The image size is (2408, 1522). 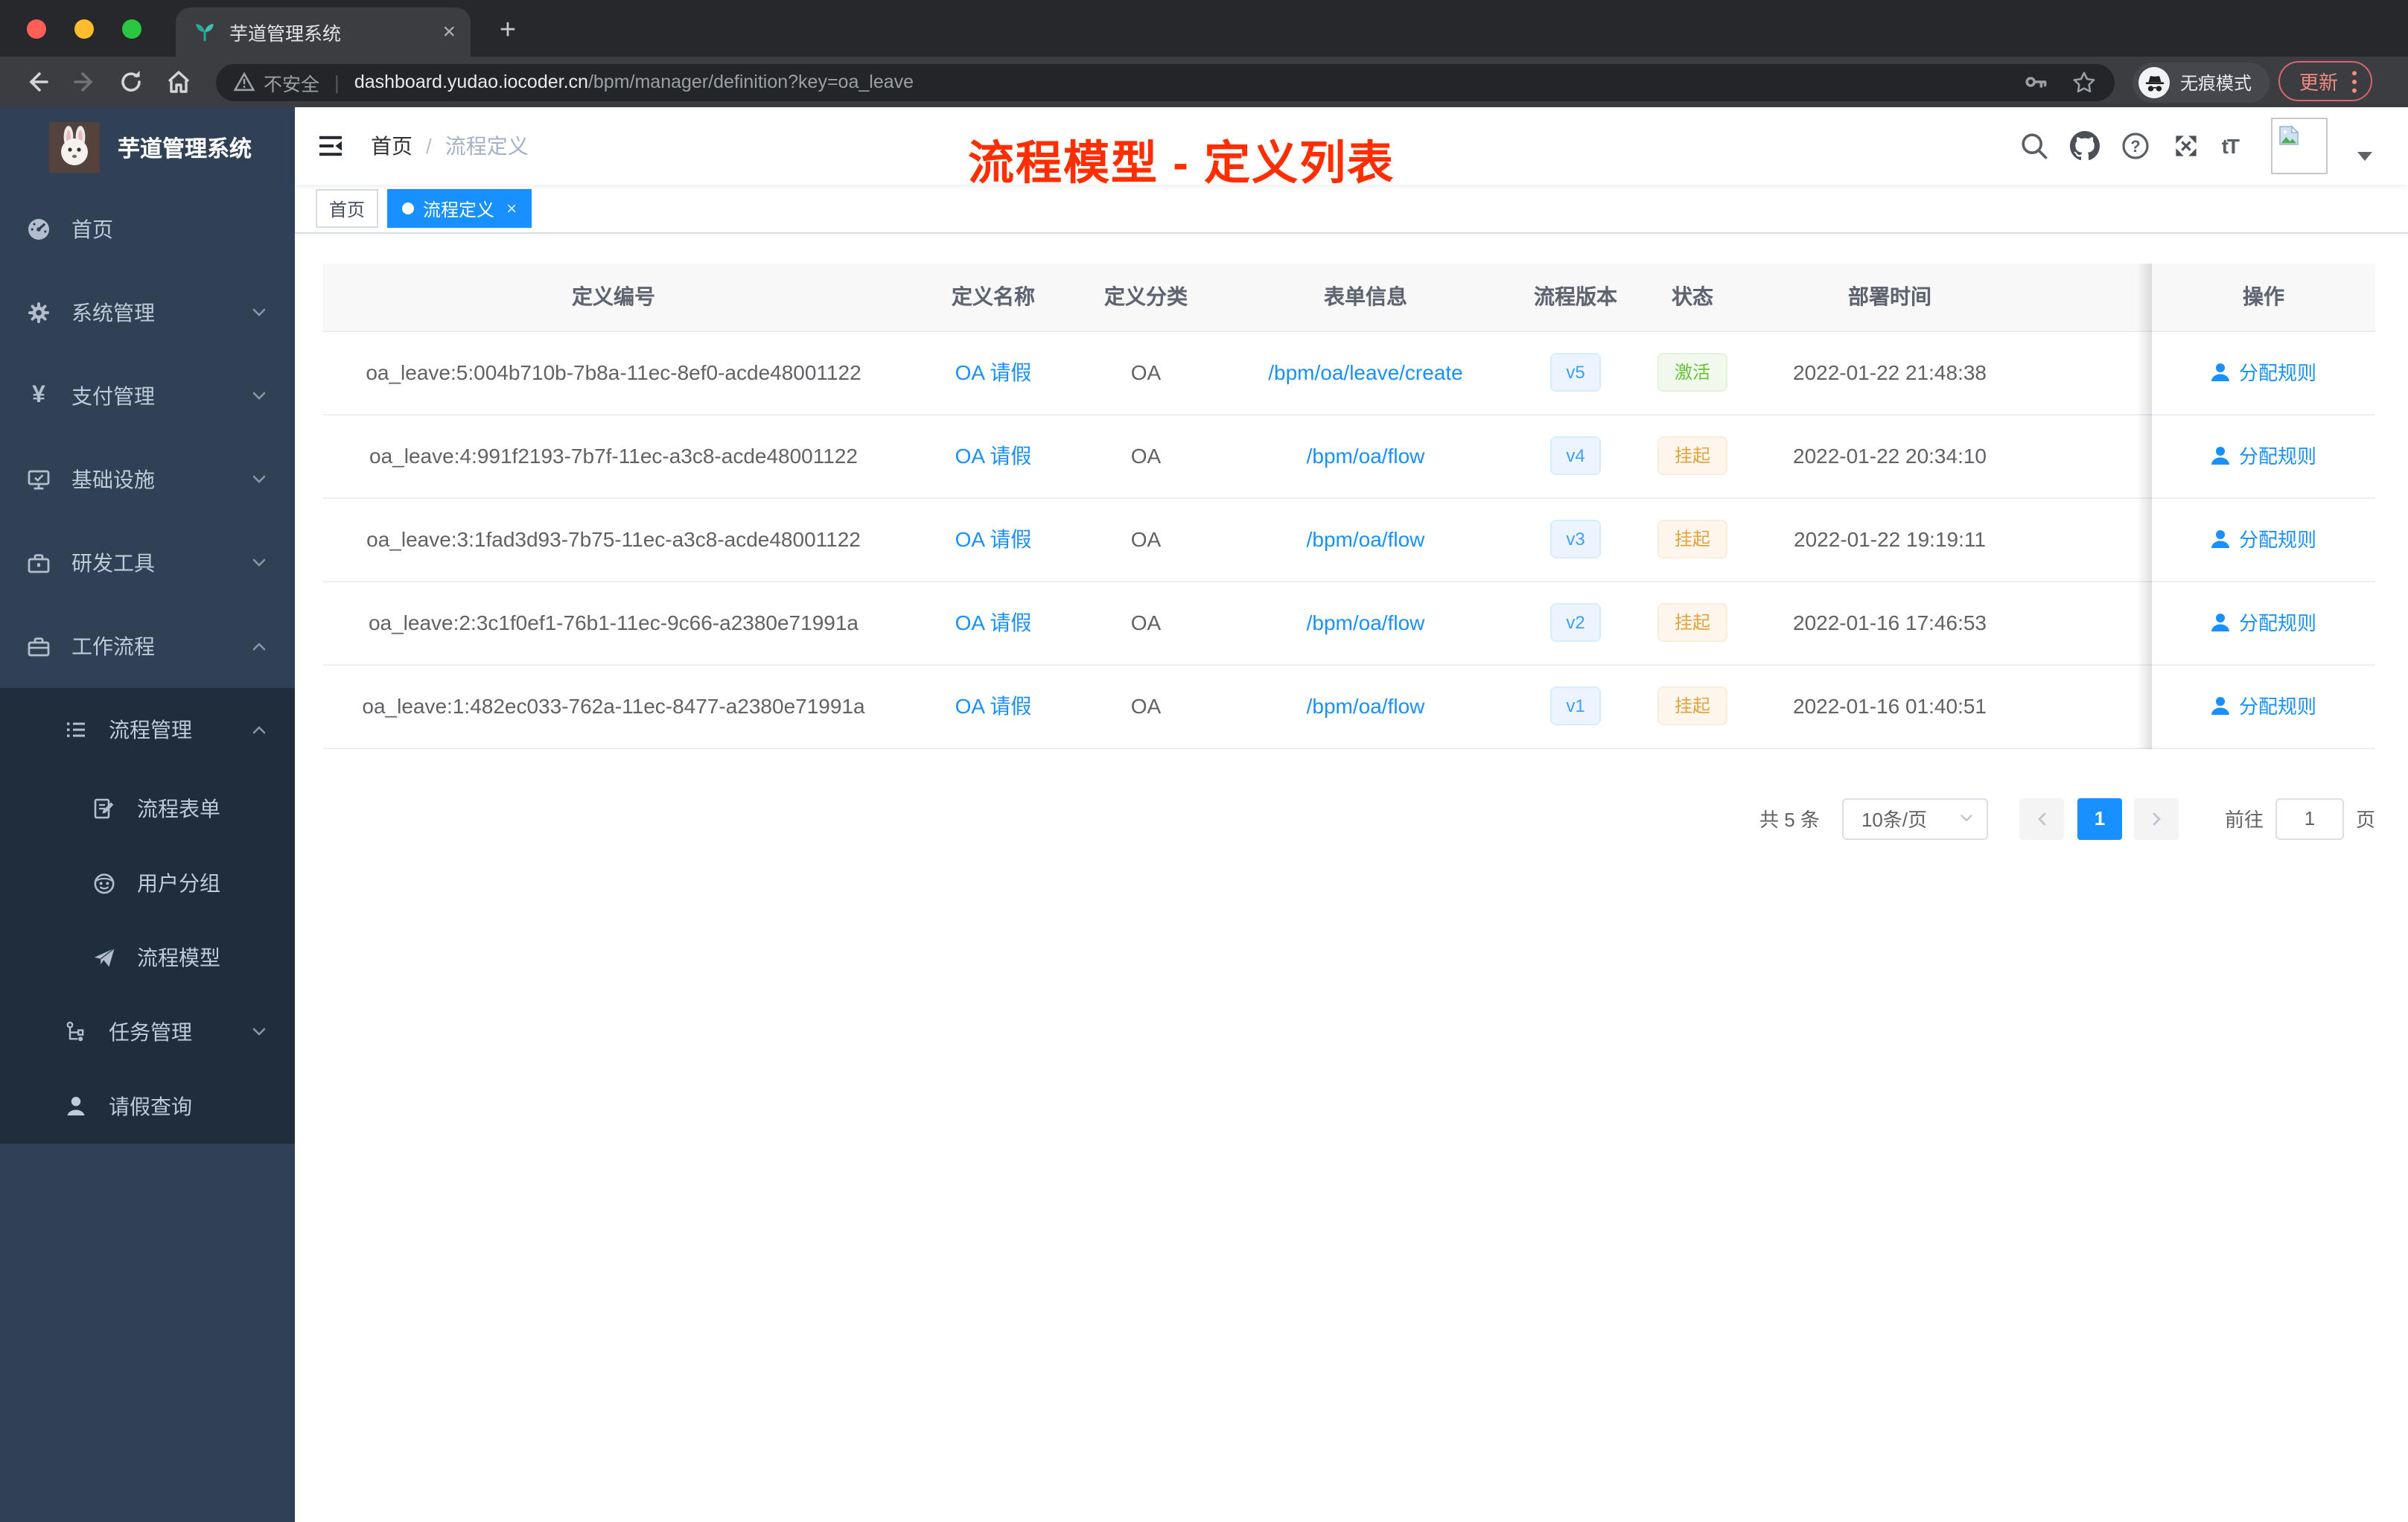 What do you see at coordinates (38, 229) in the screenshot?
I see `dashboard-icon` at bounding box center [38, 229].